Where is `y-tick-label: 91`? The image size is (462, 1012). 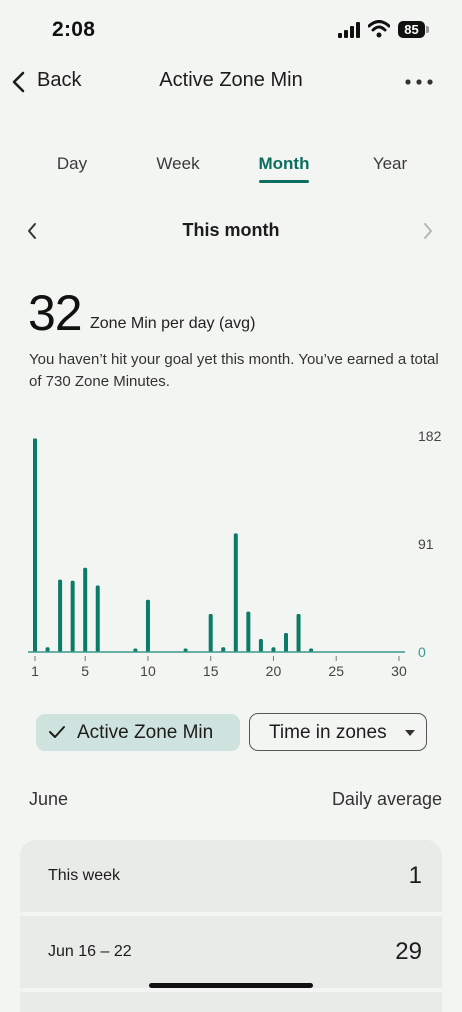 y-tick-label: 91 is located at coordinates (426, 544).